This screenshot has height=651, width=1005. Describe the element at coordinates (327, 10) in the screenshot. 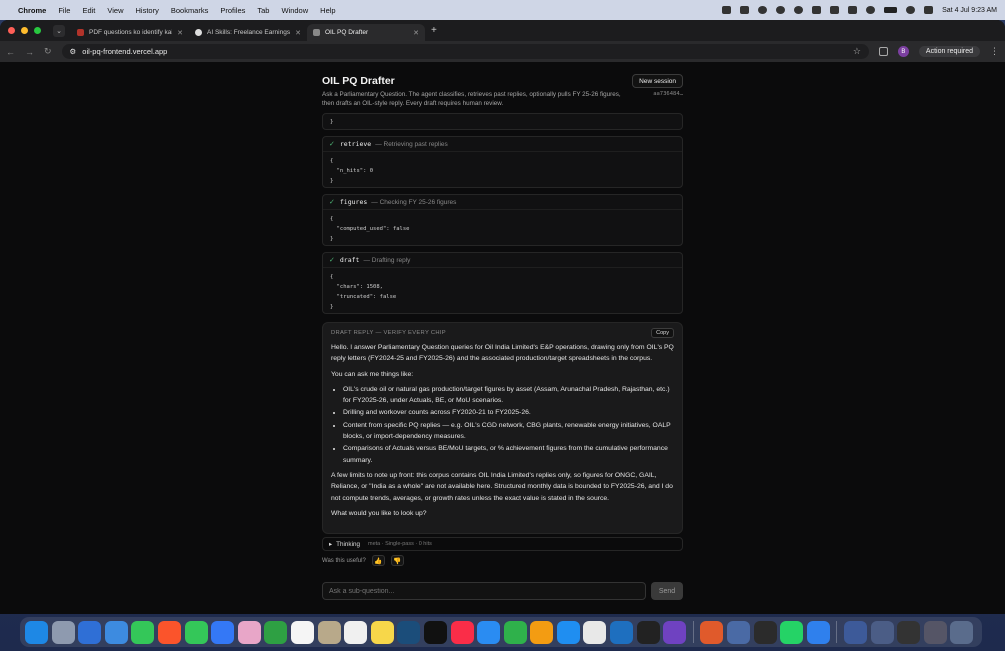

I see `menu-help: Help` at that location.